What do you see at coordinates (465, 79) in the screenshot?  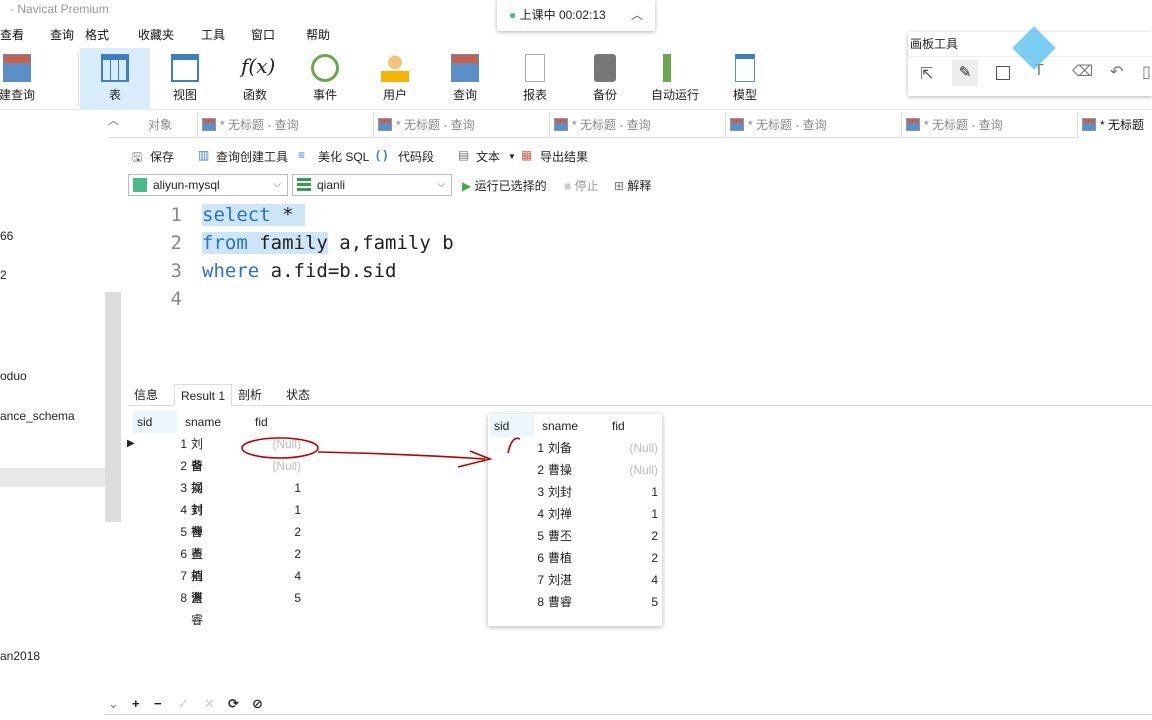 I see `ribbon-query: 查询` at bounding box center [465, 79].